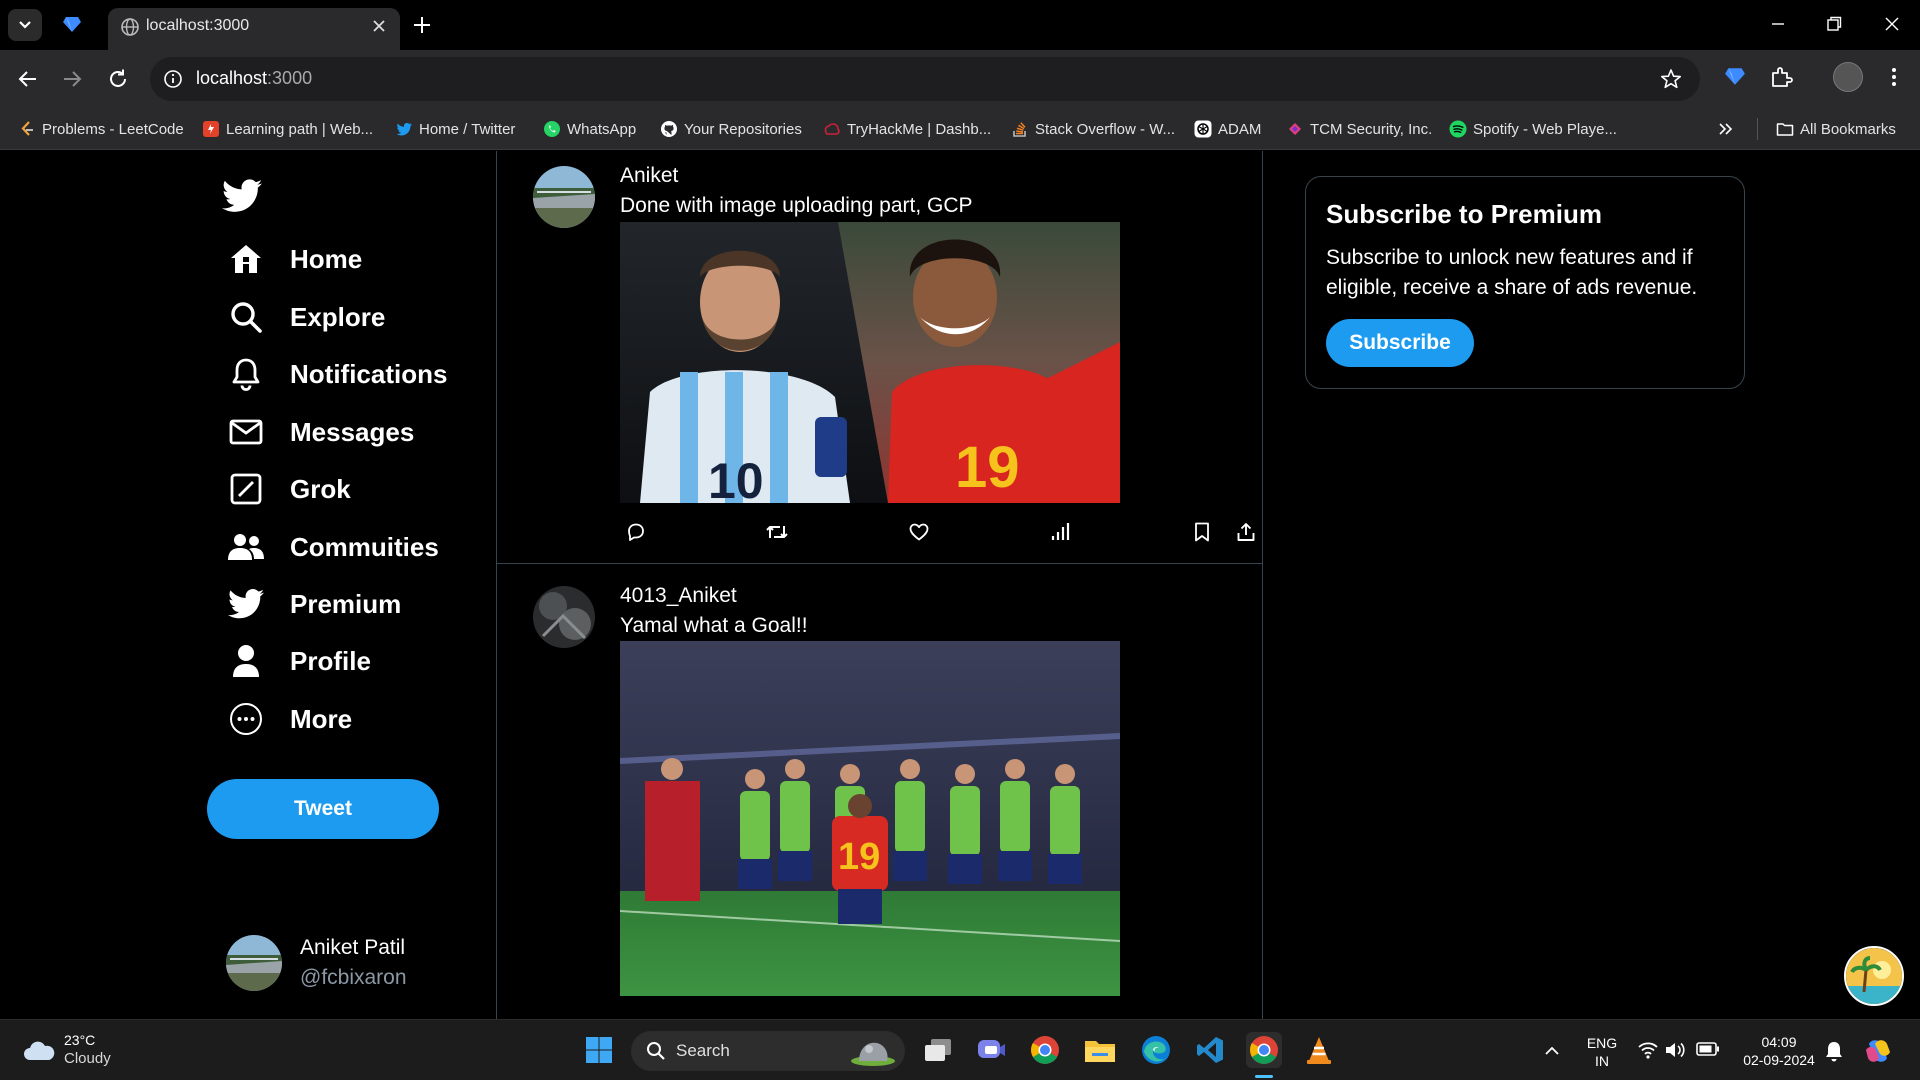  I want to click on tab-localhost: localhost:3000, so click(254, 29).